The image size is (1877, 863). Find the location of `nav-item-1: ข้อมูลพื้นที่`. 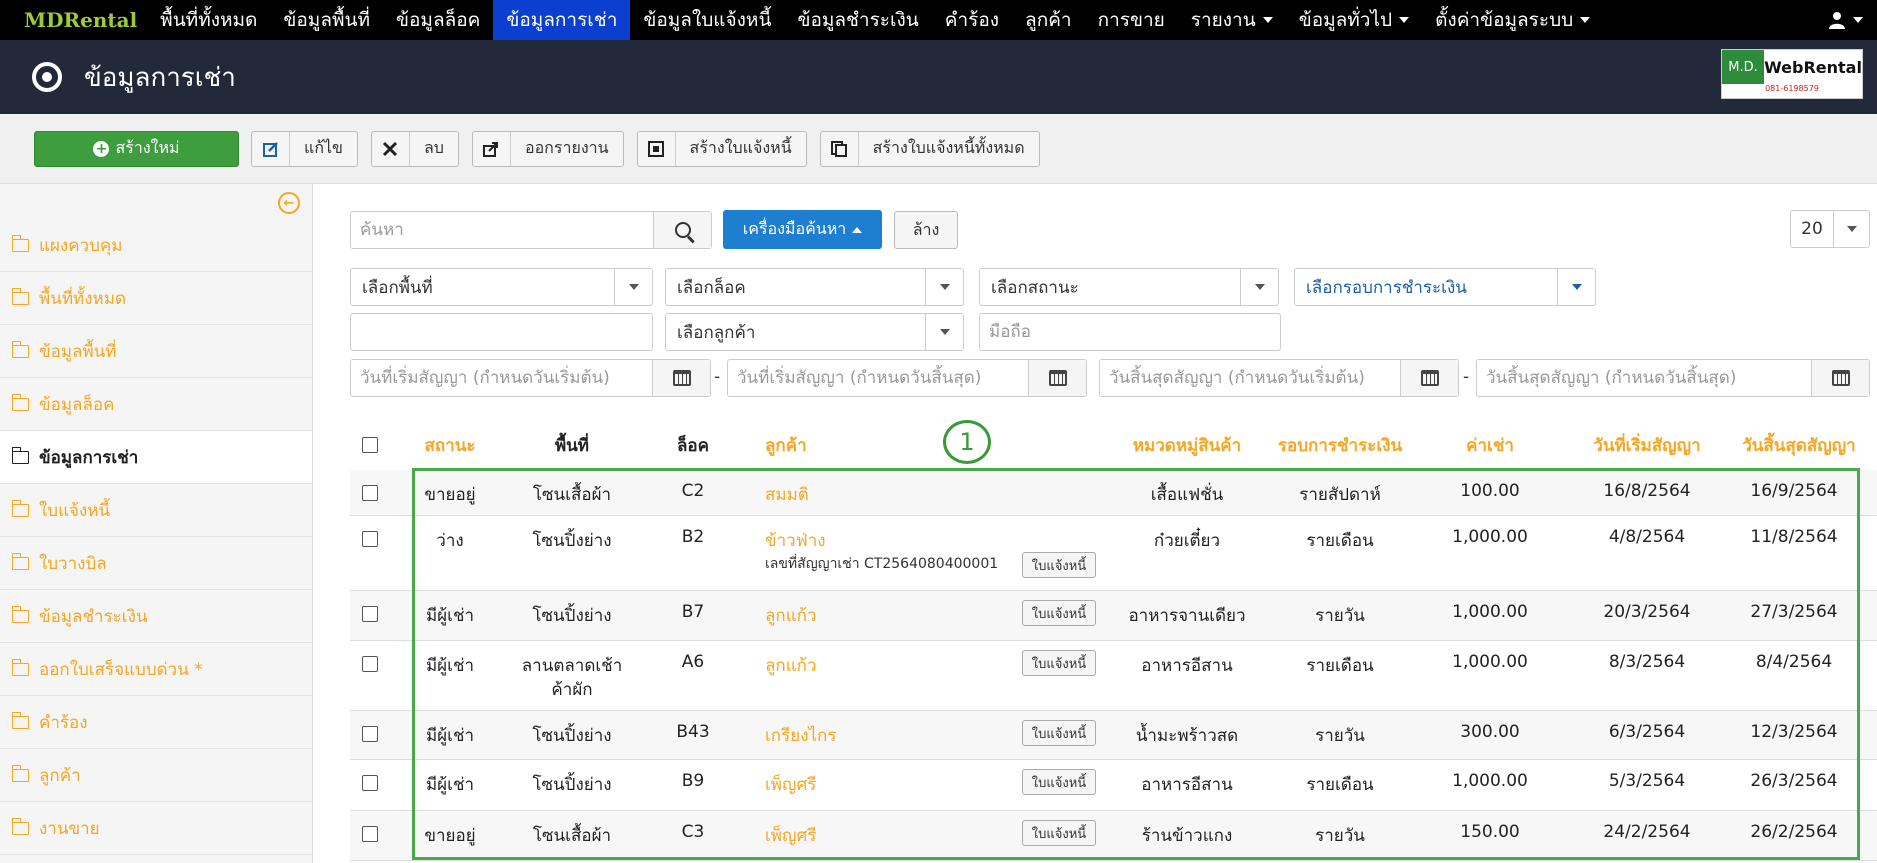

nav-item-1: ข้อมูลพื้นที่ is located at coordinates (326, 20).